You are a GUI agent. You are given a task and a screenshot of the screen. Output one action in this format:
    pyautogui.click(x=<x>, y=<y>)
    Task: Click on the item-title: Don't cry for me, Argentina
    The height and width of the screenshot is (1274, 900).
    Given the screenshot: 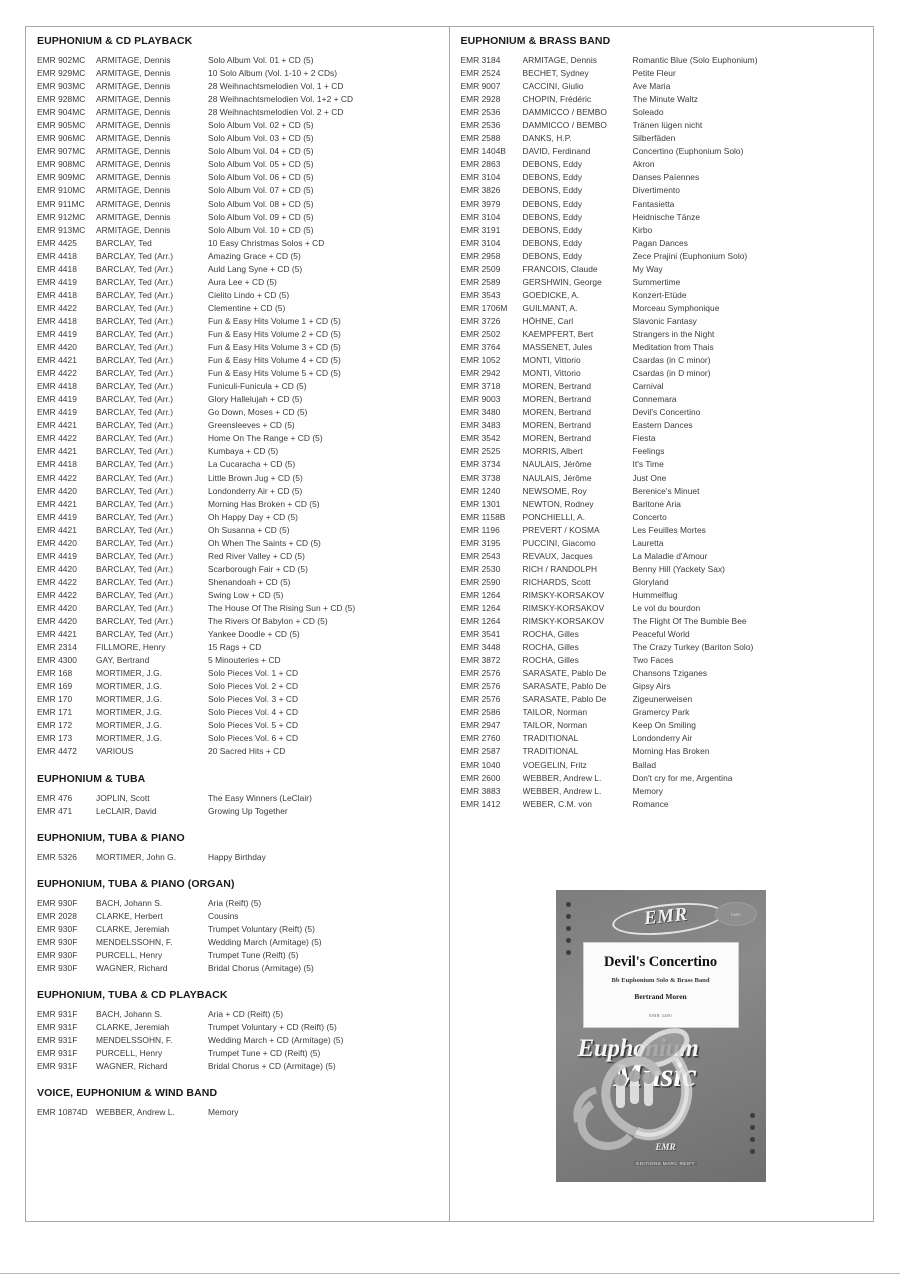 What is the action you would take?
    pyautogui.click(x=682, y=777)
    